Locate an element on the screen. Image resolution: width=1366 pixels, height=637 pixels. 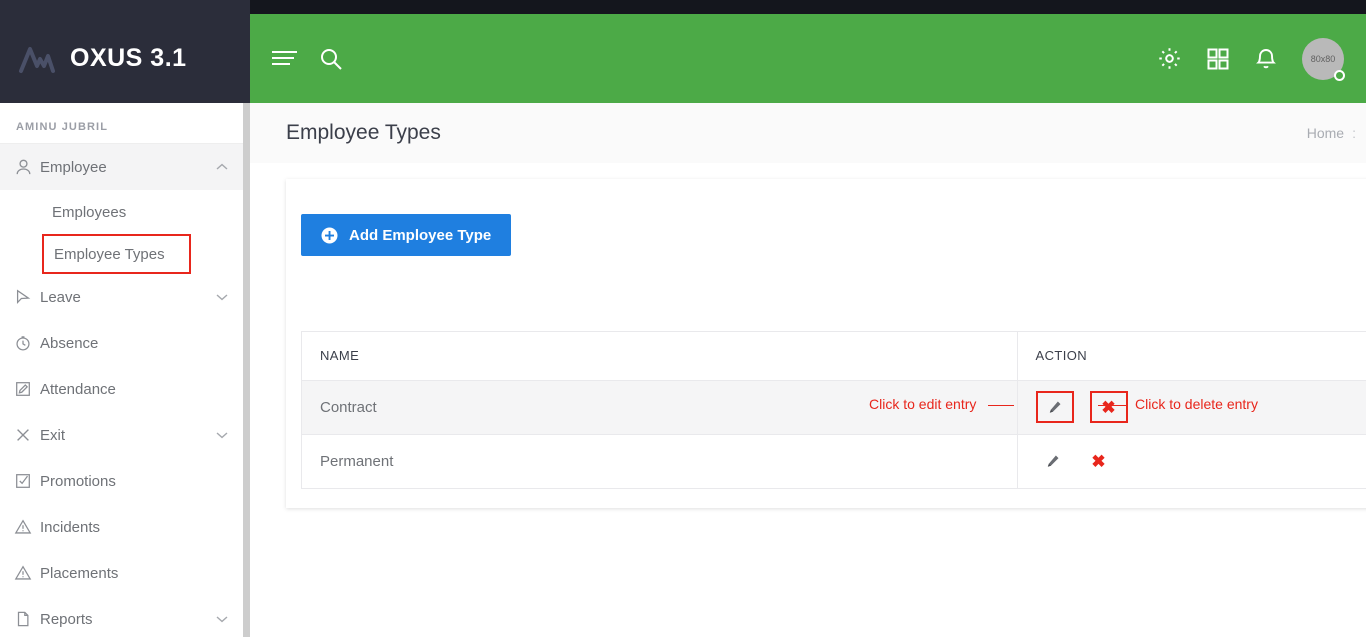
sidebar-user-label: AMINU JUBRIL is located at coordinates (121, 123).